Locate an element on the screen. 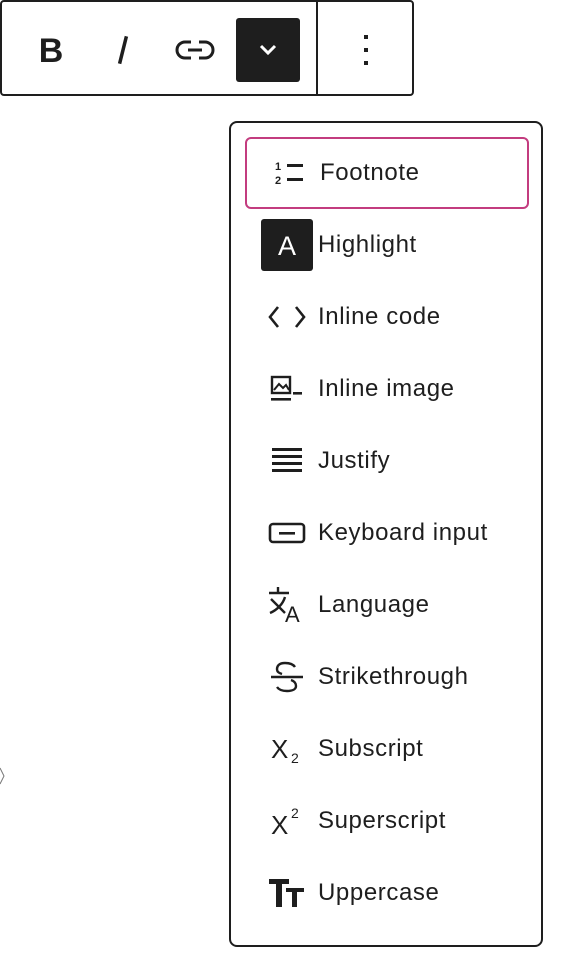  menu-item-highlight: A Highlight is located at coordinates (387, 245).